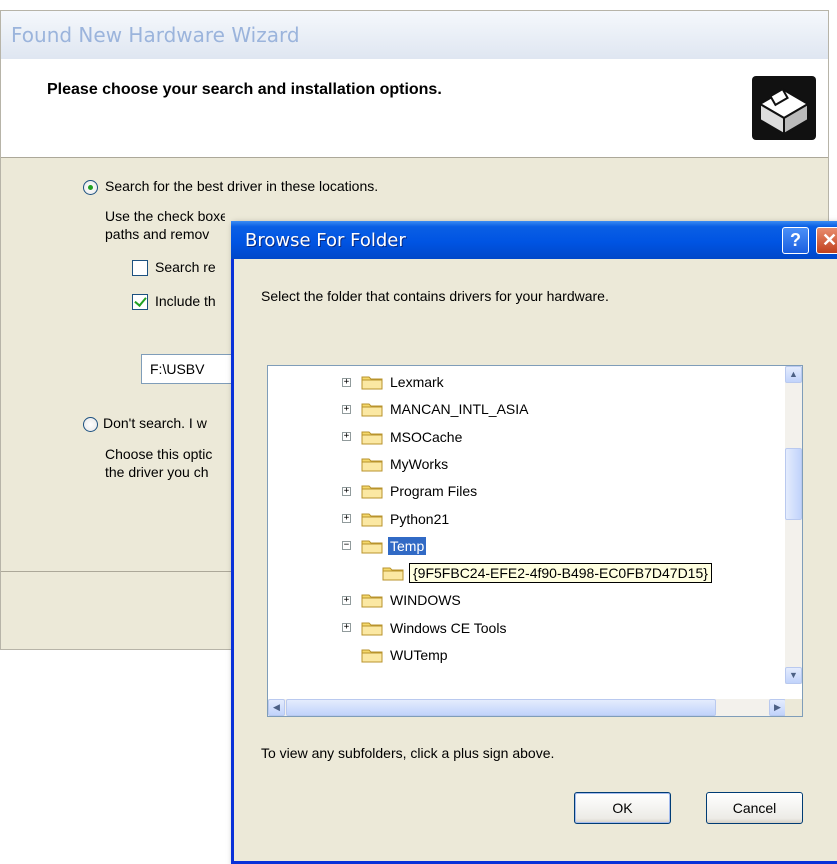 The height and width of the screenshot is (864, 837). What do you see at coordinates (793, 707) in the screenshot?
I see `scroll-corner` at bounding box center [793, 707].